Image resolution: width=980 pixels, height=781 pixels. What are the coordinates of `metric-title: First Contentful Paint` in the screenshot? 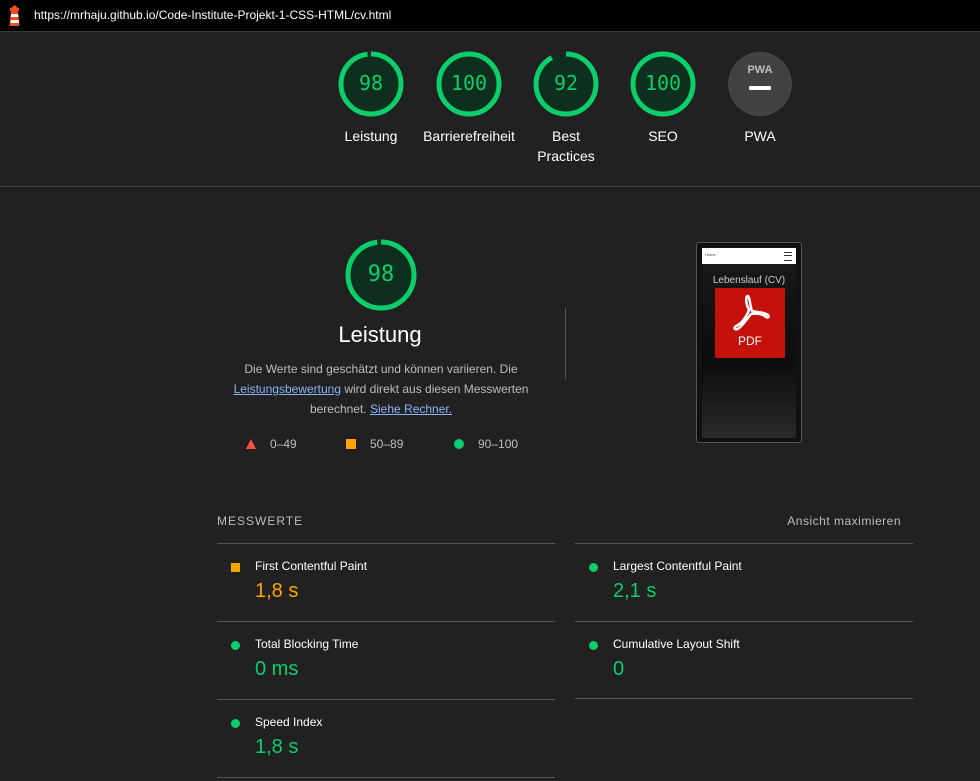 It's located at (311, 566).